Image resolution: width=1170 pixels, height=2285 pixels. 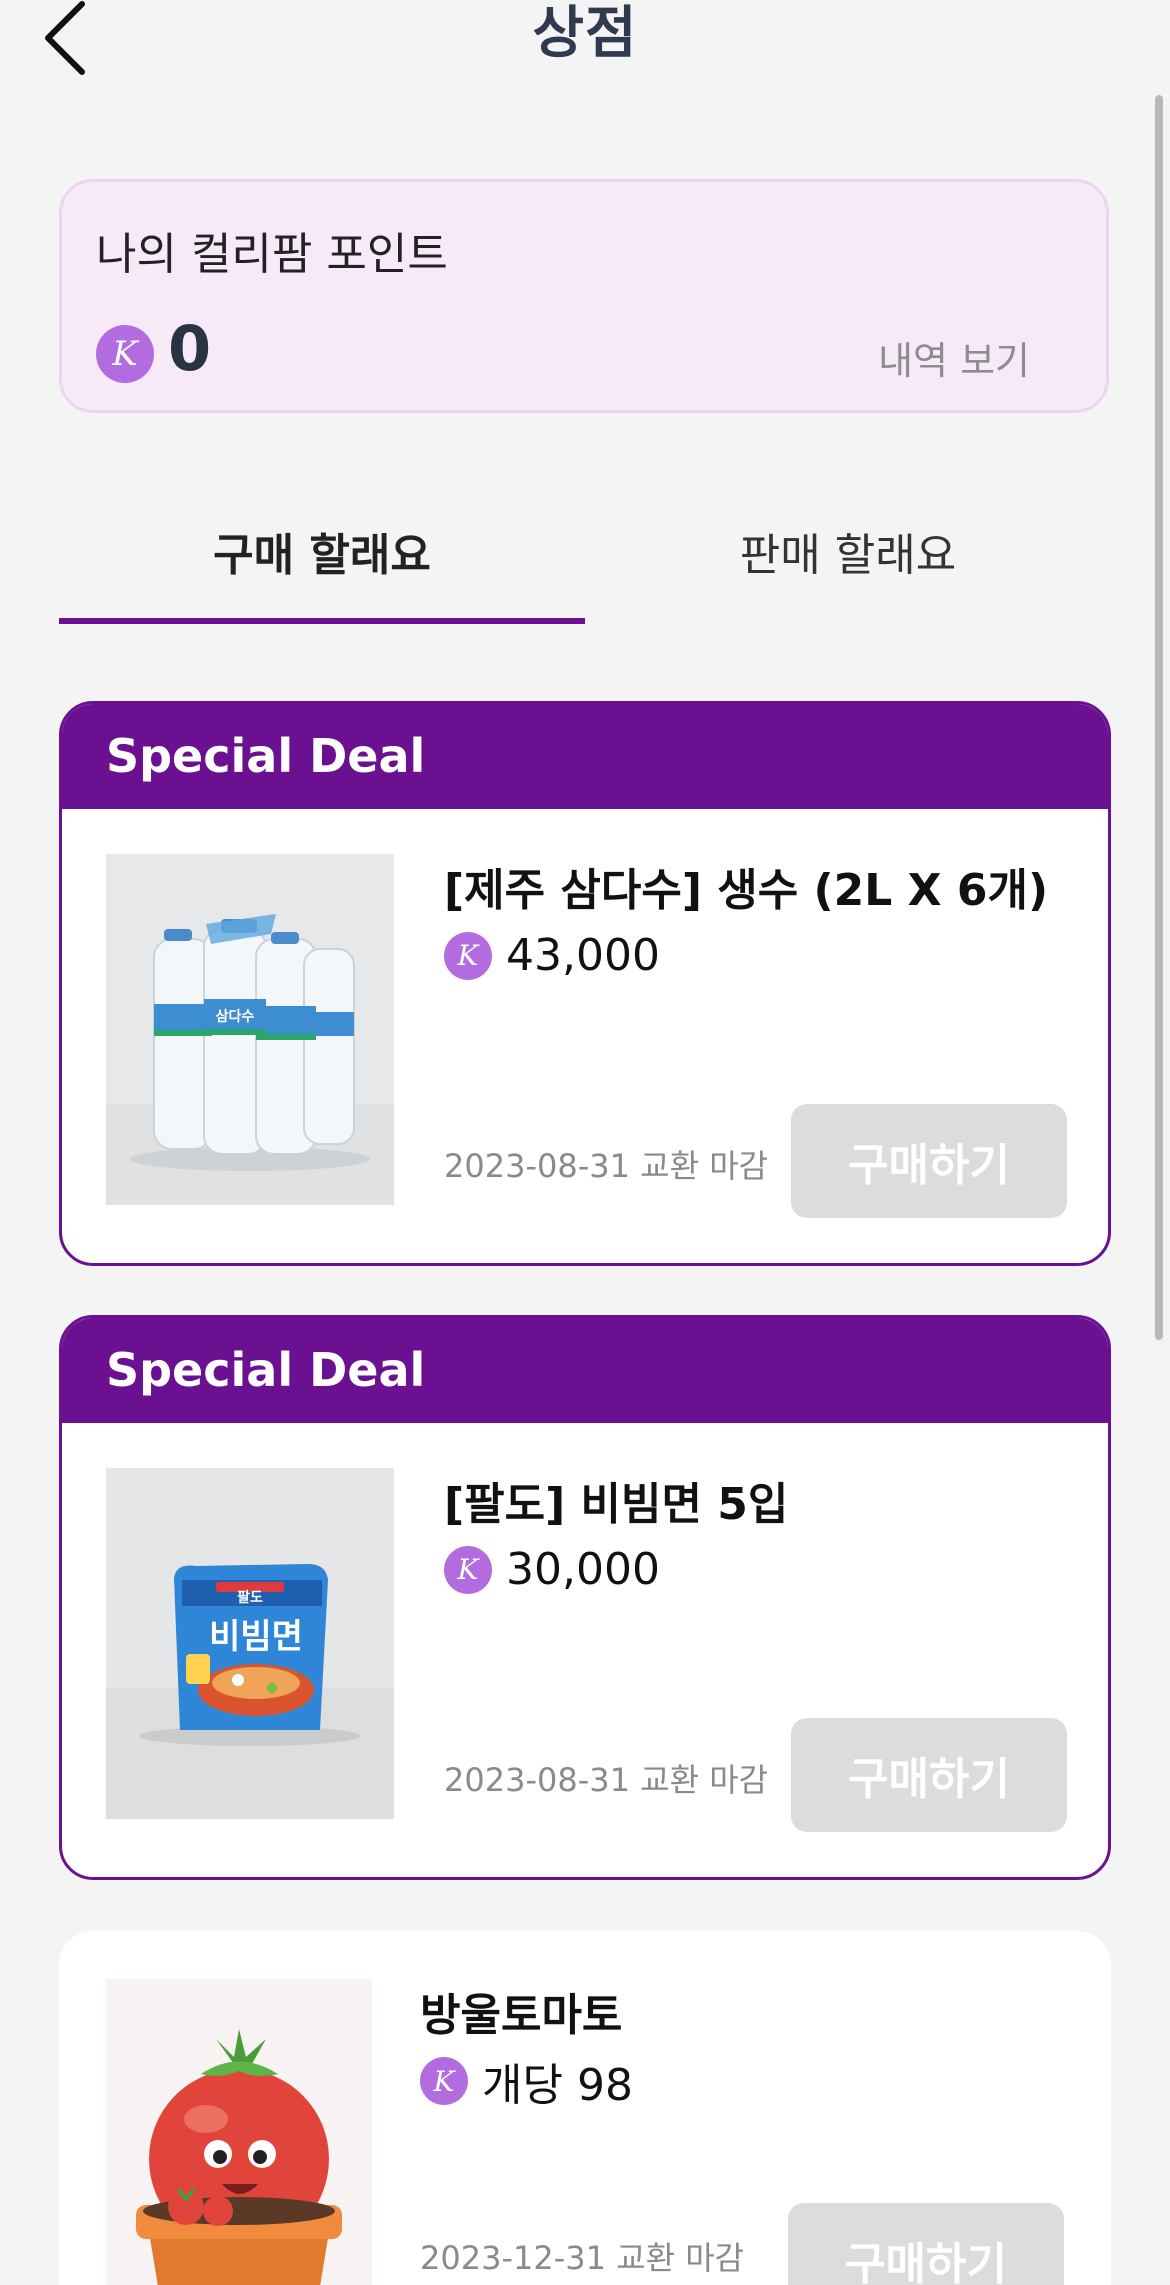 I want to click on header: 상점, so click(x=585, y=40).